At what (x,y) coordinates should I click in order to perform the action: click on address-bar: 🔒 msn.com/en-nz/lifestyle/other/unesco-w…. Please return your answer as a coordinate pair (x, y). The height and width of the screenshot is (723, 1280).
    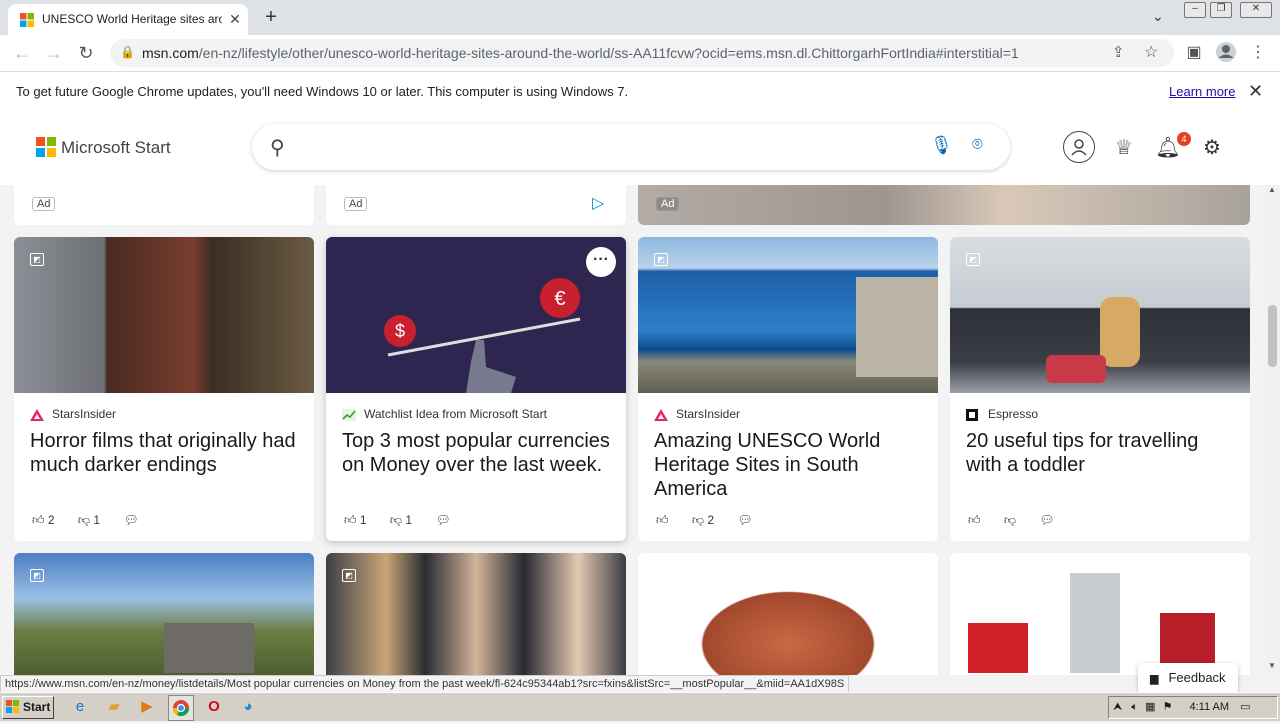
    Looking at the image, I should click on (642, 53).